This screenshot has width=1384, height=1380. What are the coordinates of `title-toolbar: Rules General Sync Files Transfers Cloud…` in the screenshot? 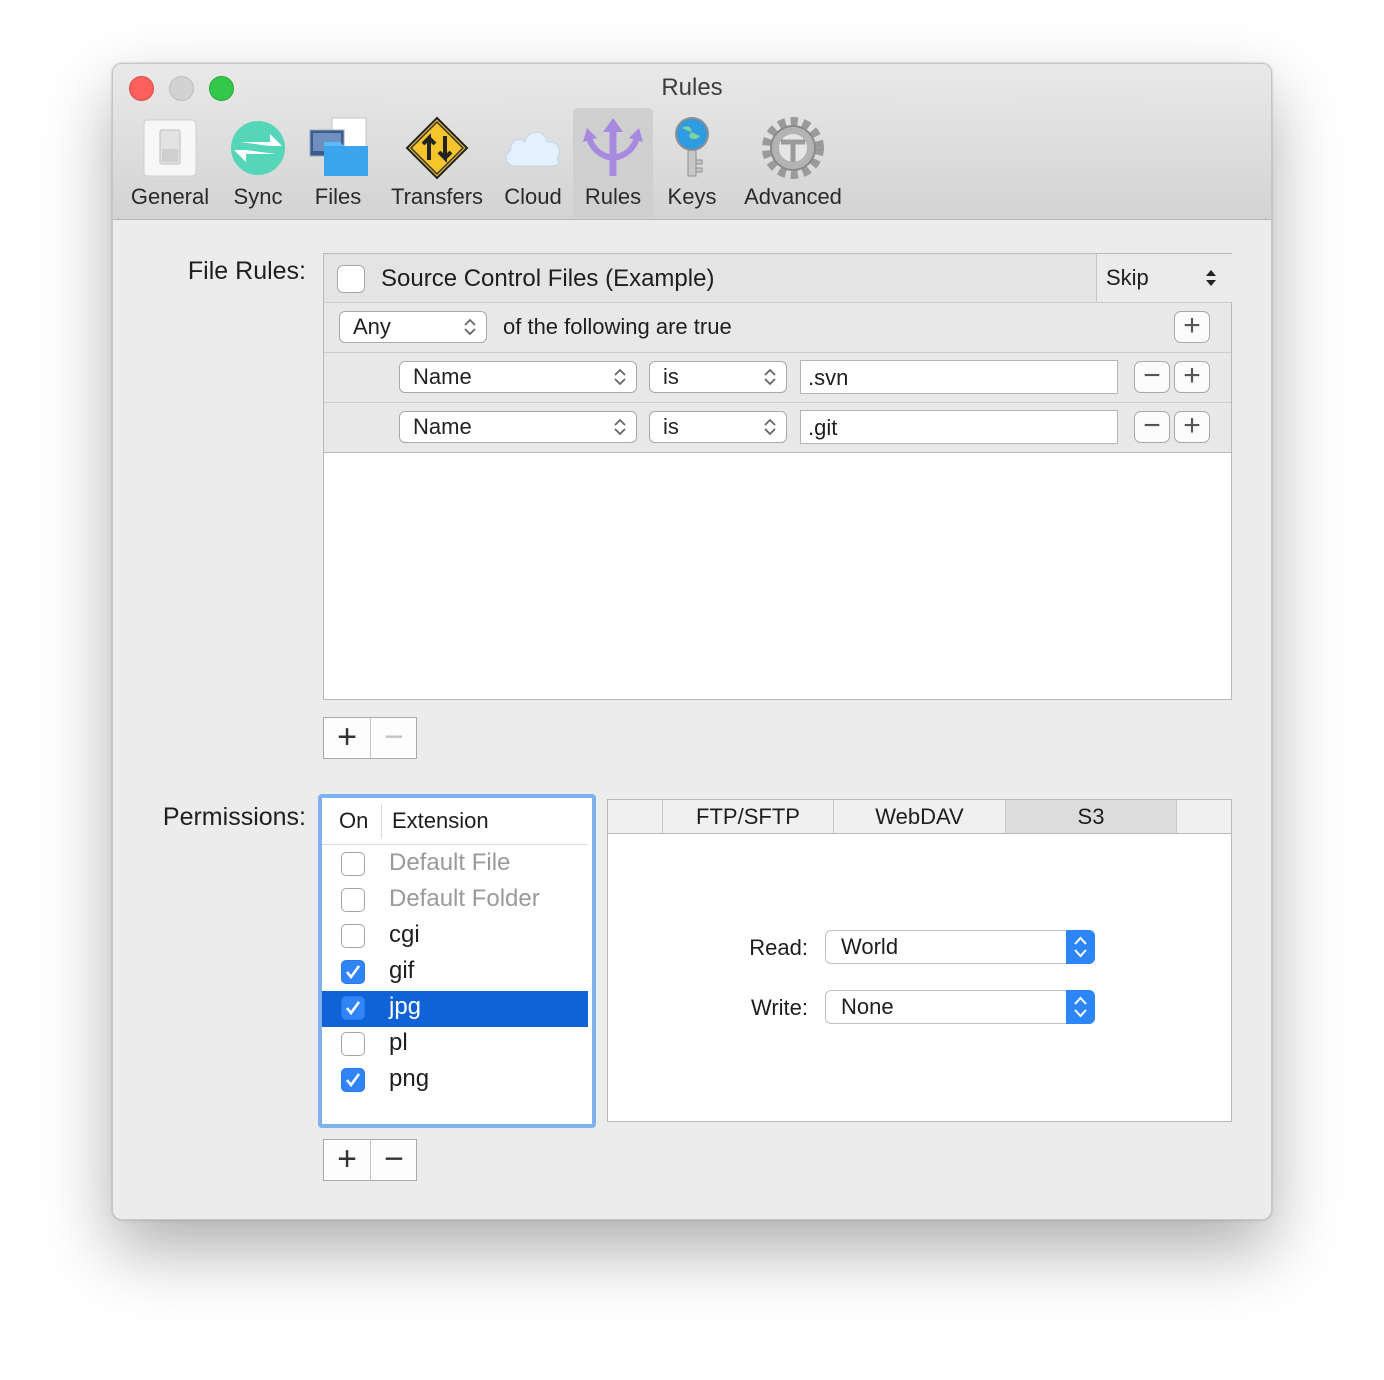 It's located at (692, 142).